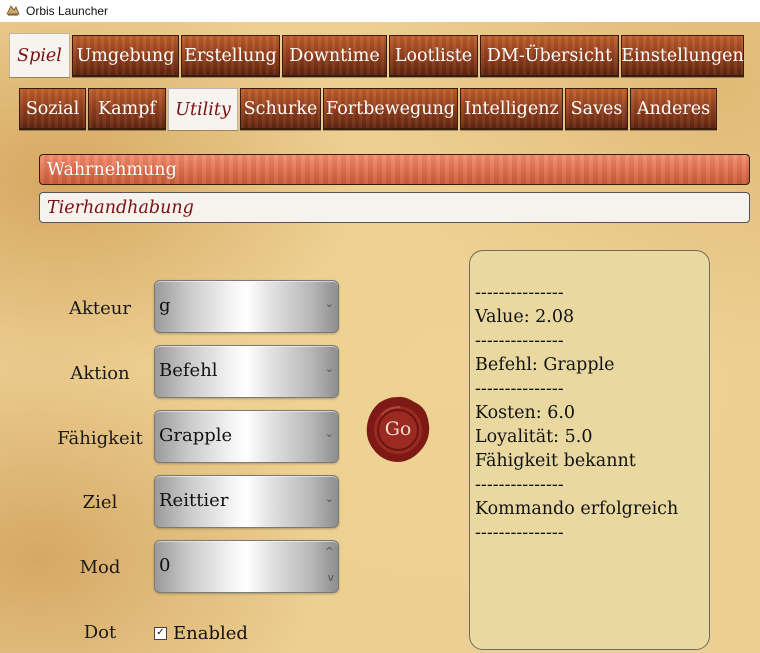  Describe the element at coordinates (203, 109) in the screenshot. I see `tab-utility: Utility` at that location.